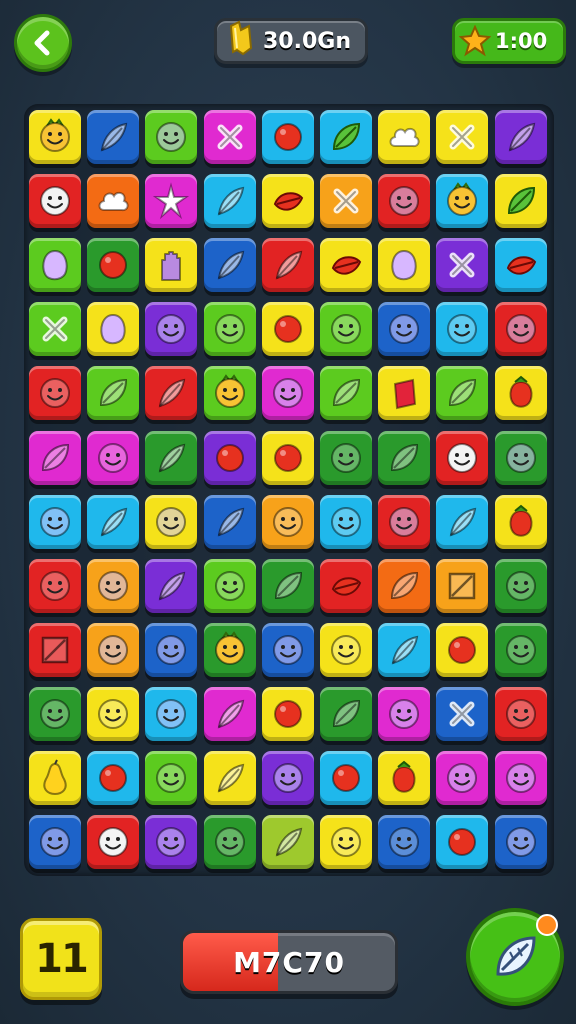  Describe the element at coordinates (43, 43) in the screenshot. I see `back-button` at that location.